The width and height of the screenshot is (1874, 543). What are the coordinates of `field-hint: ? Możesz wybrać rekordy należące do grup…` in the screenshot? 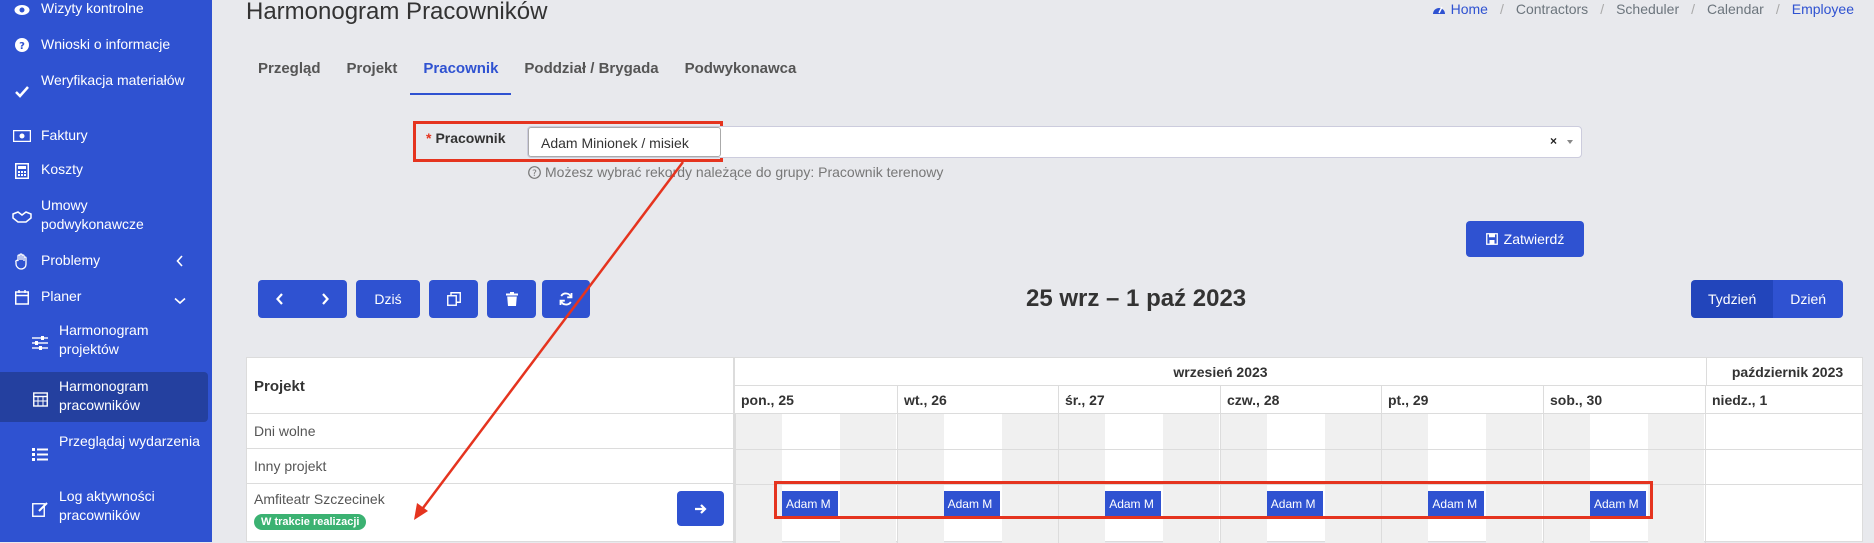 It's located at (735, 172).